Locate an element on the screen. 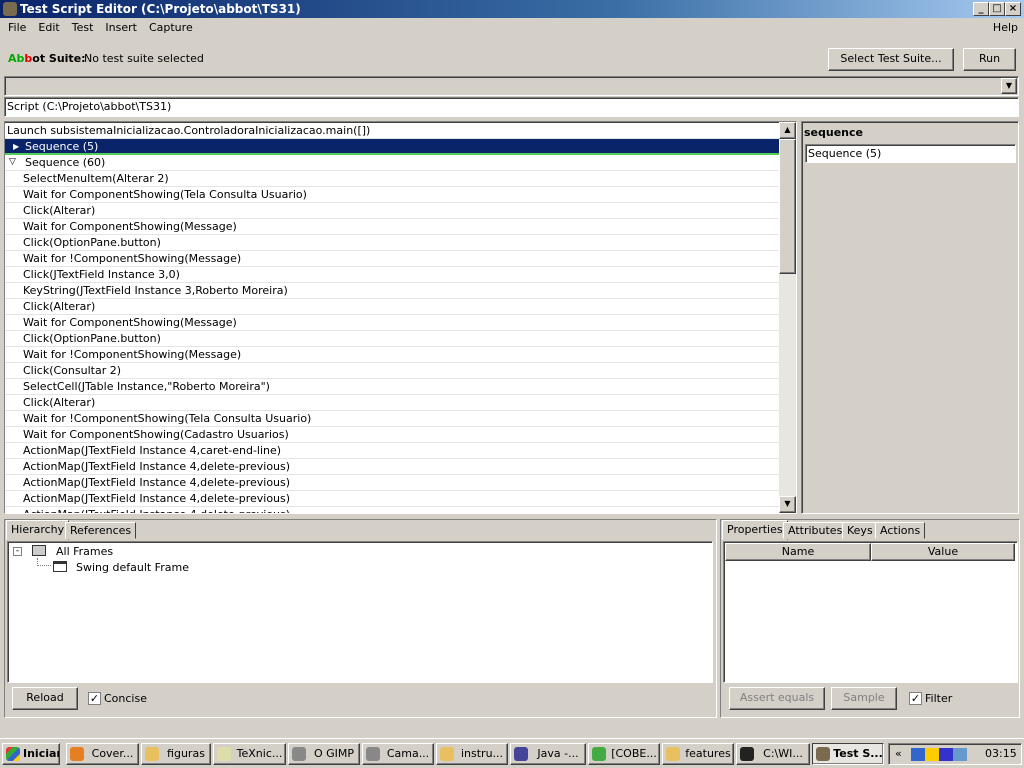 The width and height of the screenshot is (1024, 768). frames-icon is located at coordinates (39, 550).